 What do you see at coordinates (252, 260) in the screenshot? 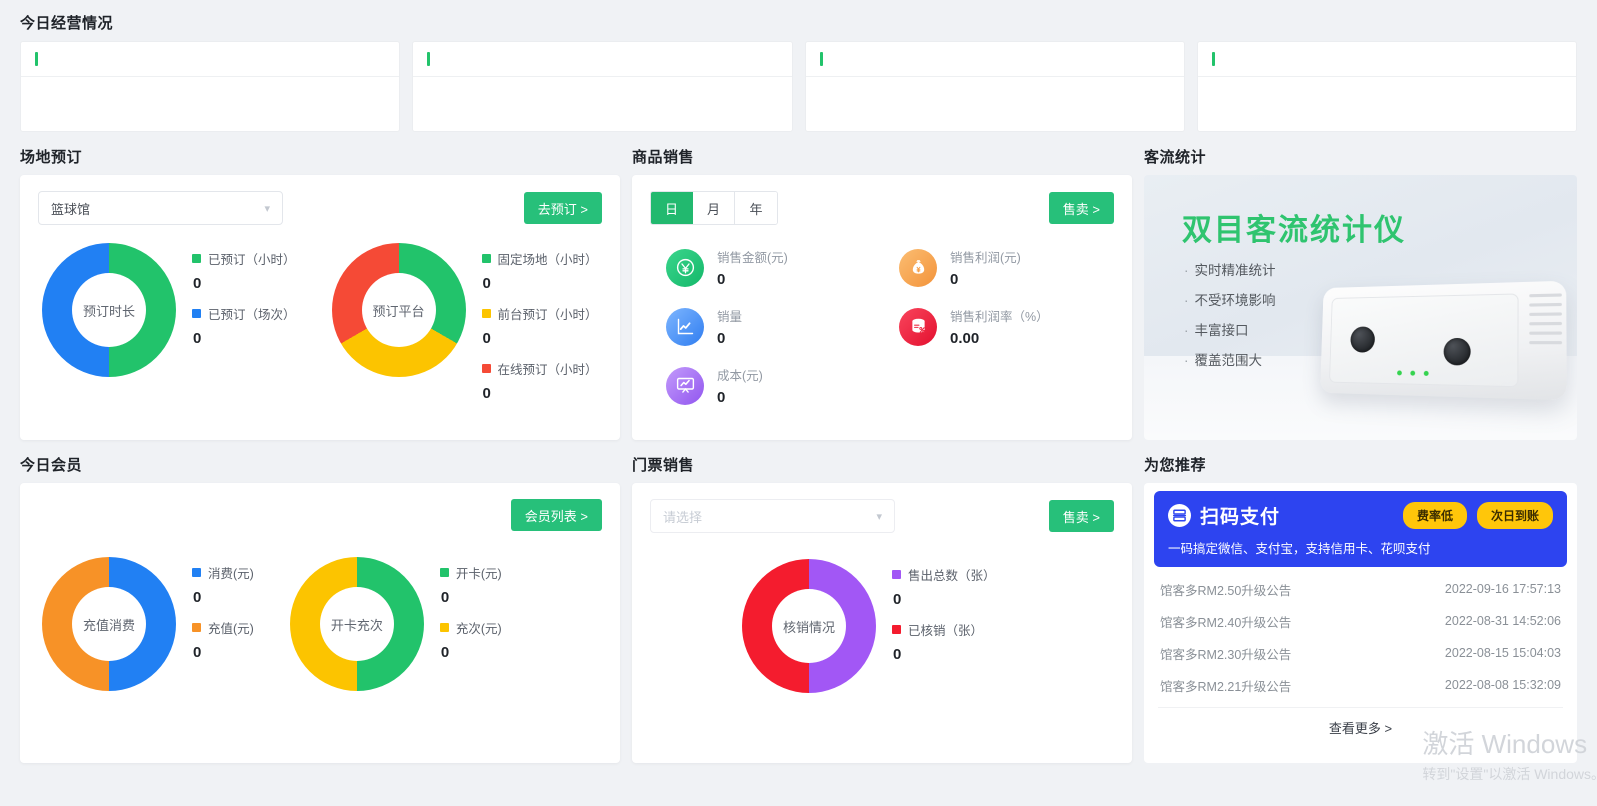
I see `legend-label: 已预订（小时）` at bounding box center [252, 260].